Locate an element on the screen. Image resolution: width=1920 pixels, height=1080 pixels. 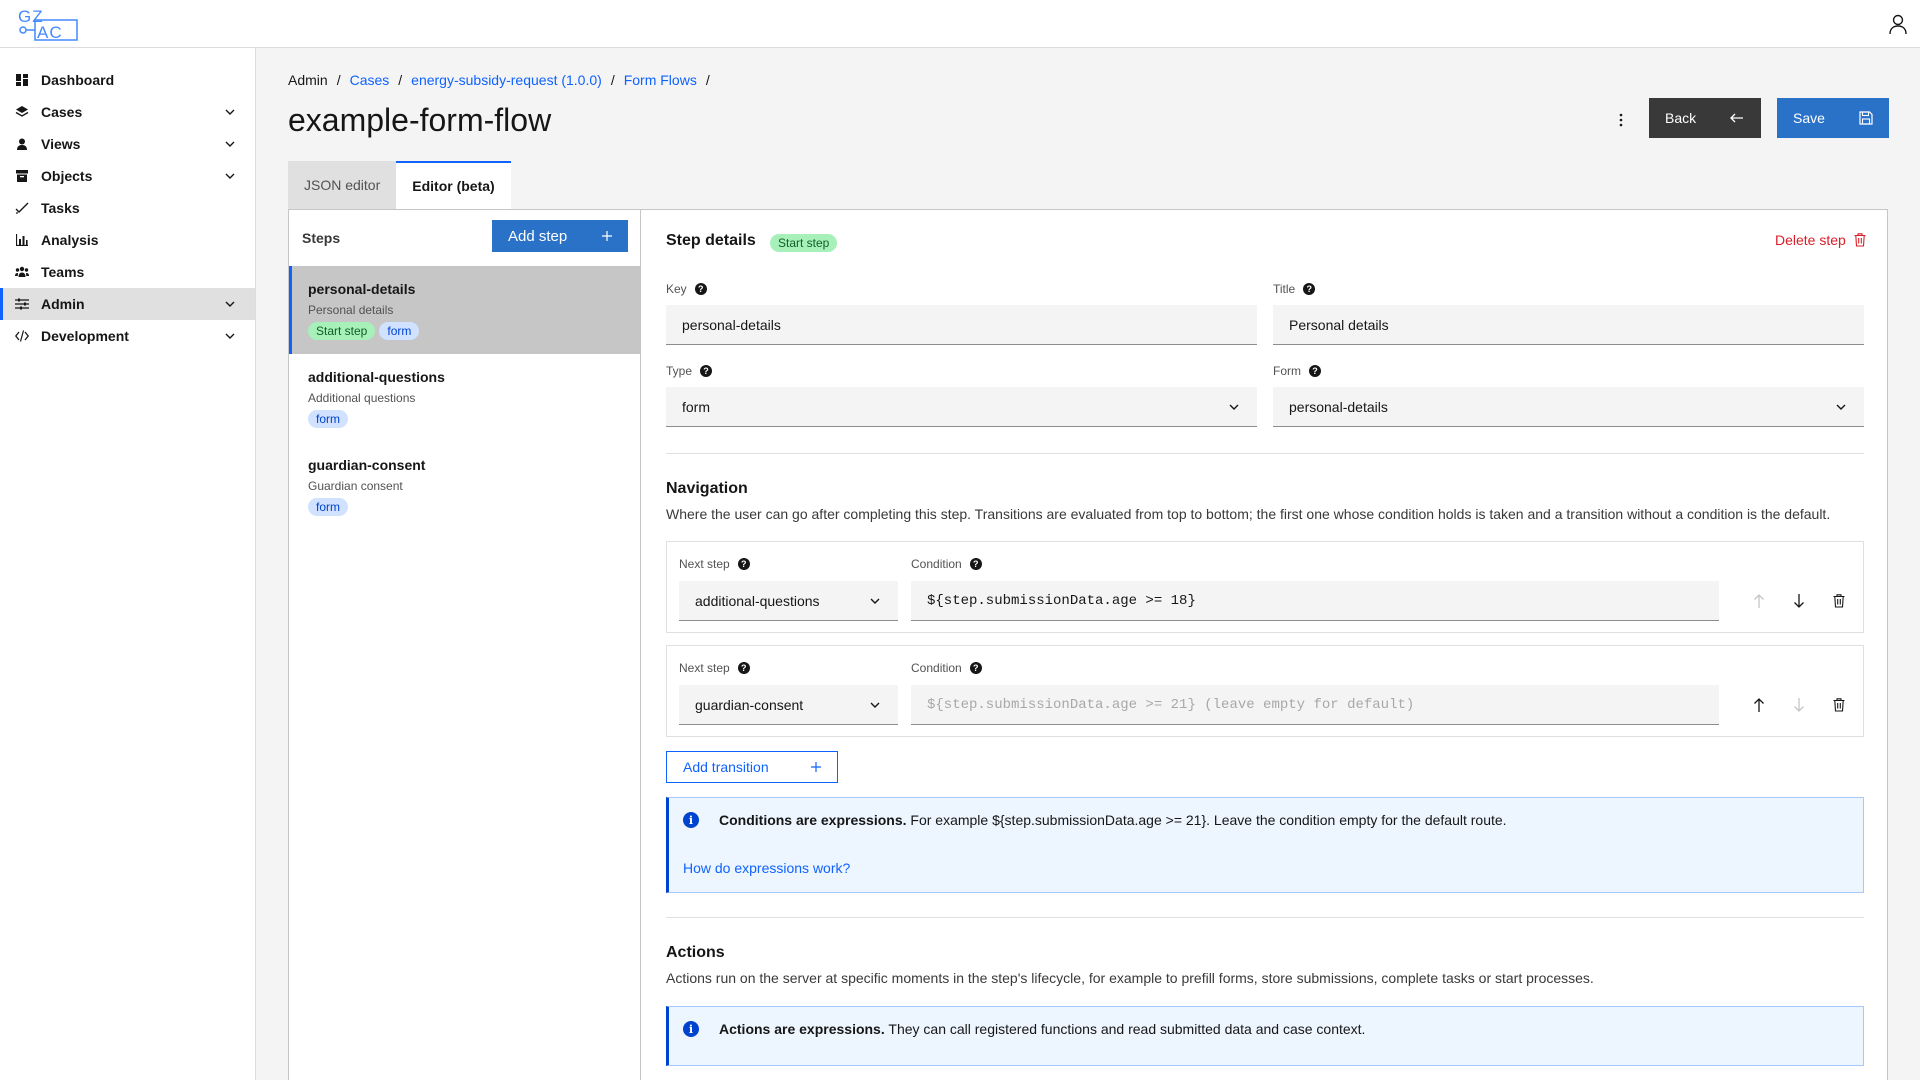
sidebar-item-label: Admin is located at coordinates (63, 304).